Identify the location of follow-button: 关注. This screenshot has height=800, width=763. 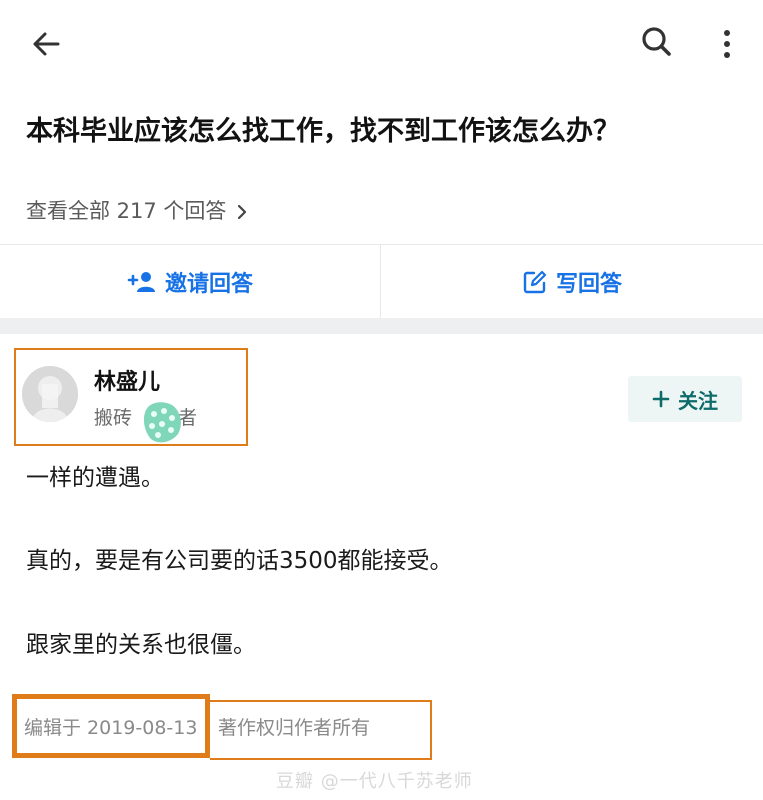
(685, 399).